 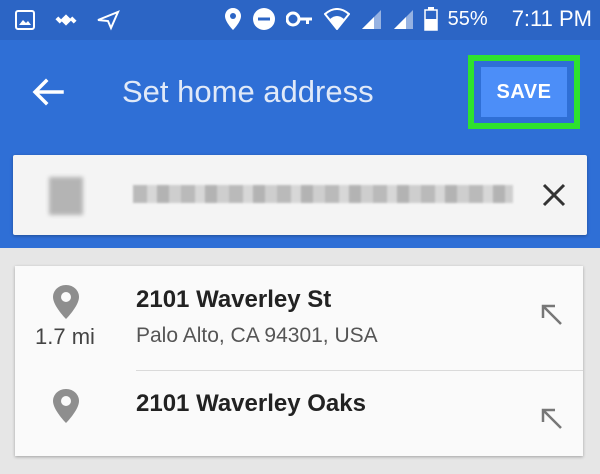 I want to click on address-line2: Palo Alto, CA 94301, USA, so click(x=257, y=335).